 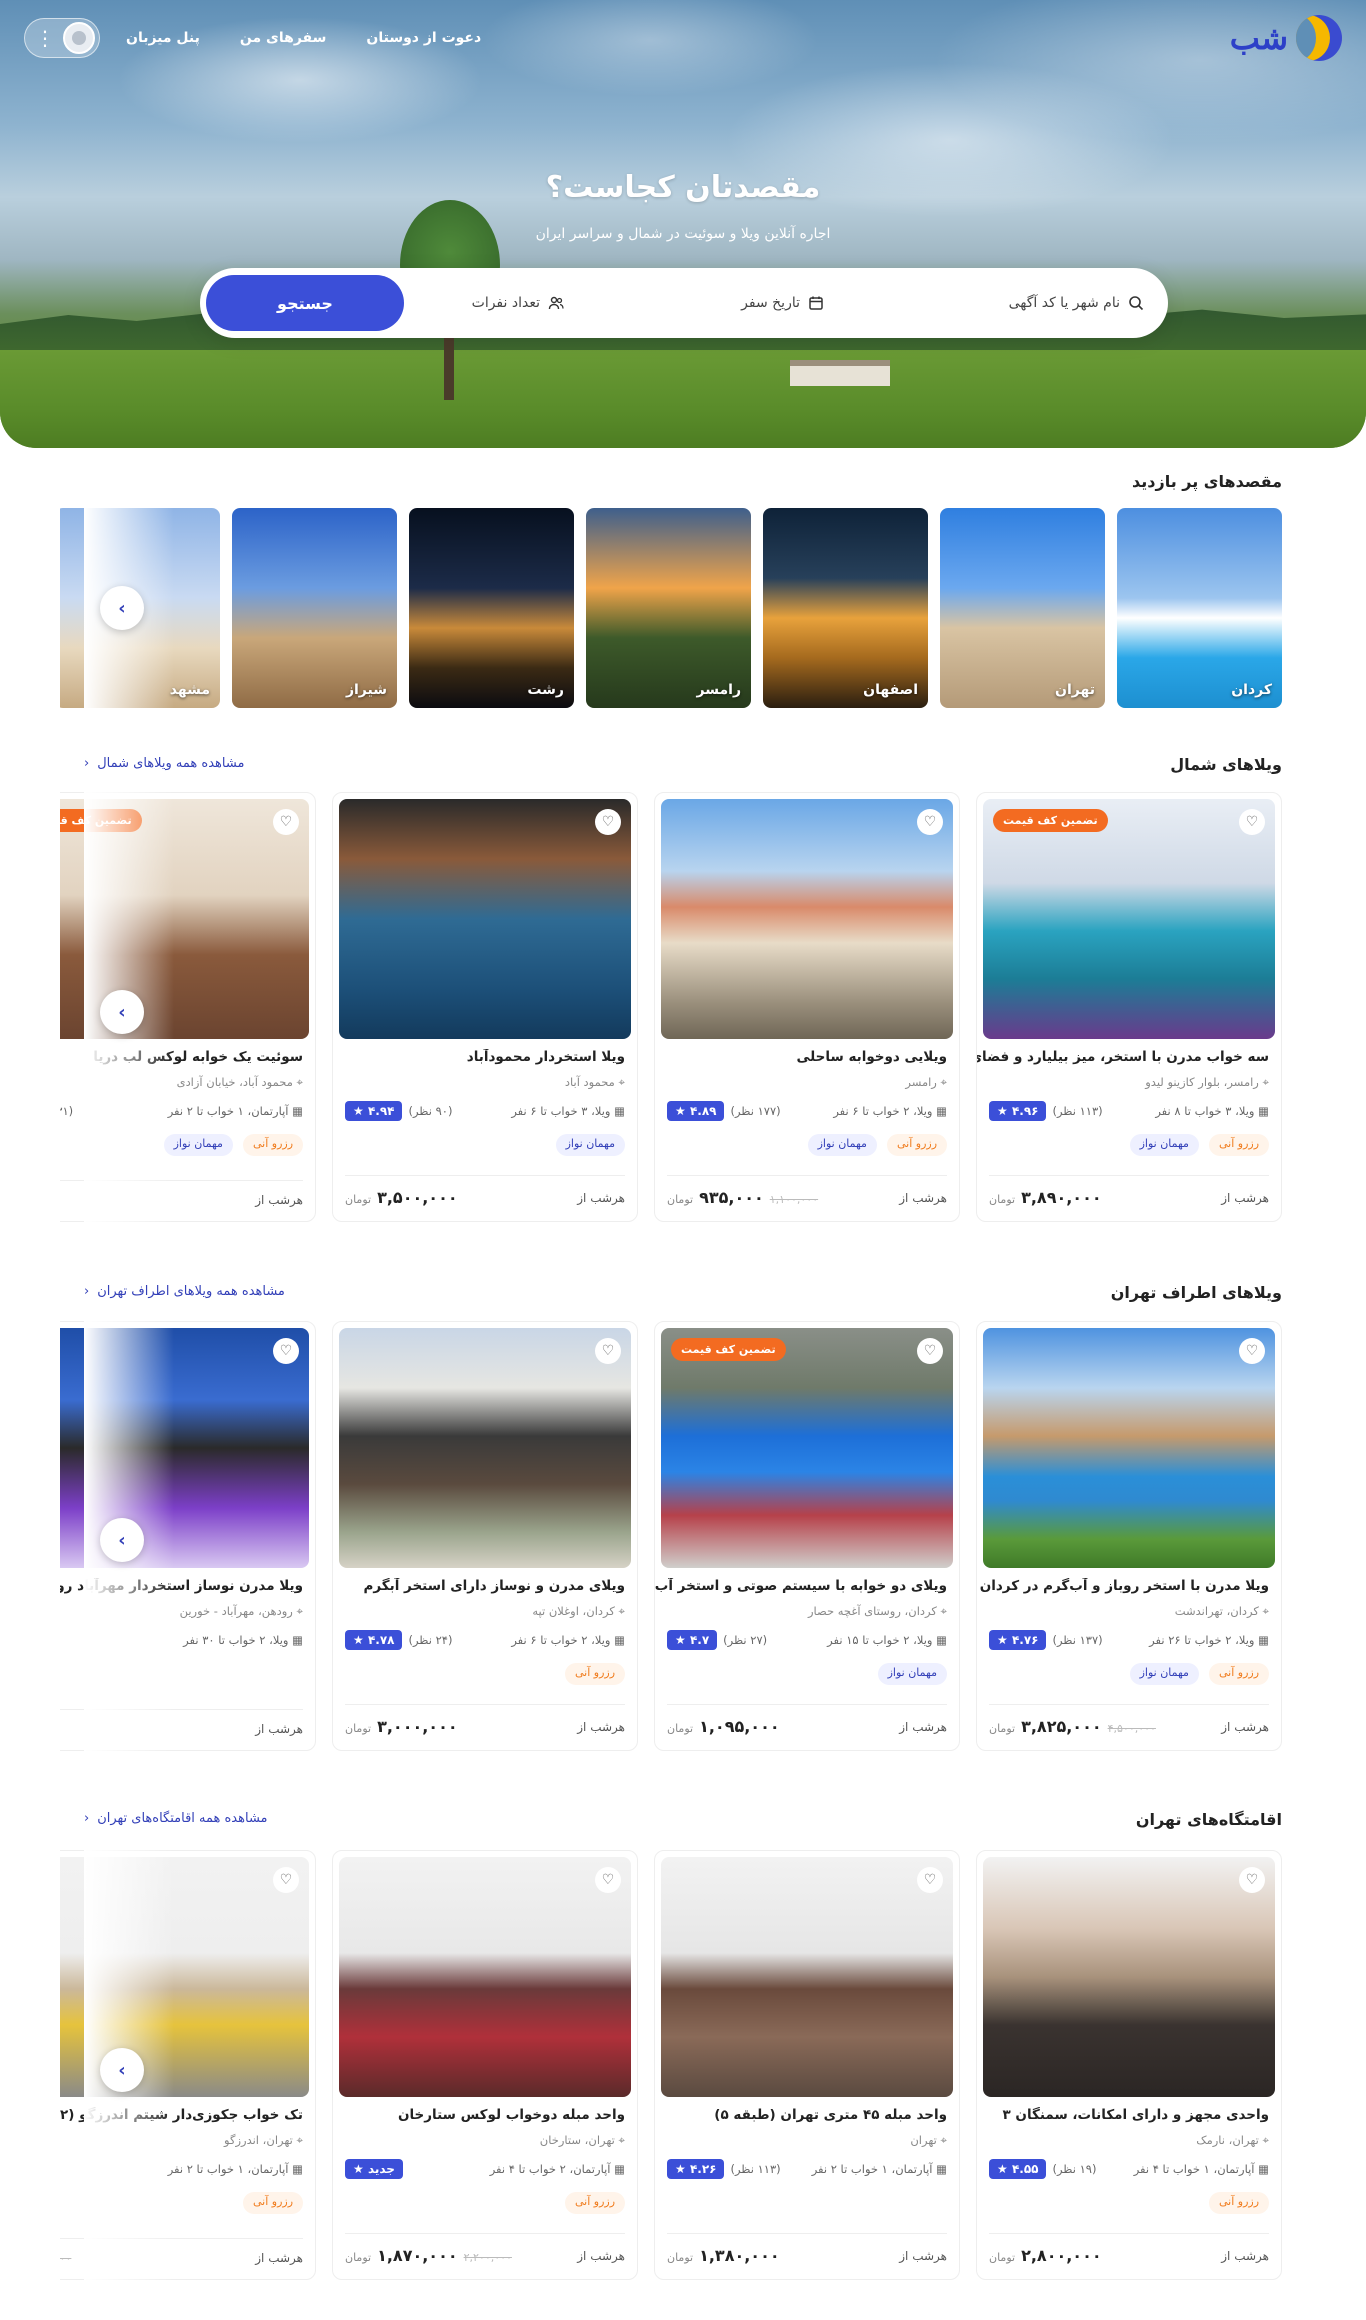 What do you see at coordinates (381, 1111) in the screenshot?
I see `rating-value: ۴.۹۴` at bounding box center [381, 1111].